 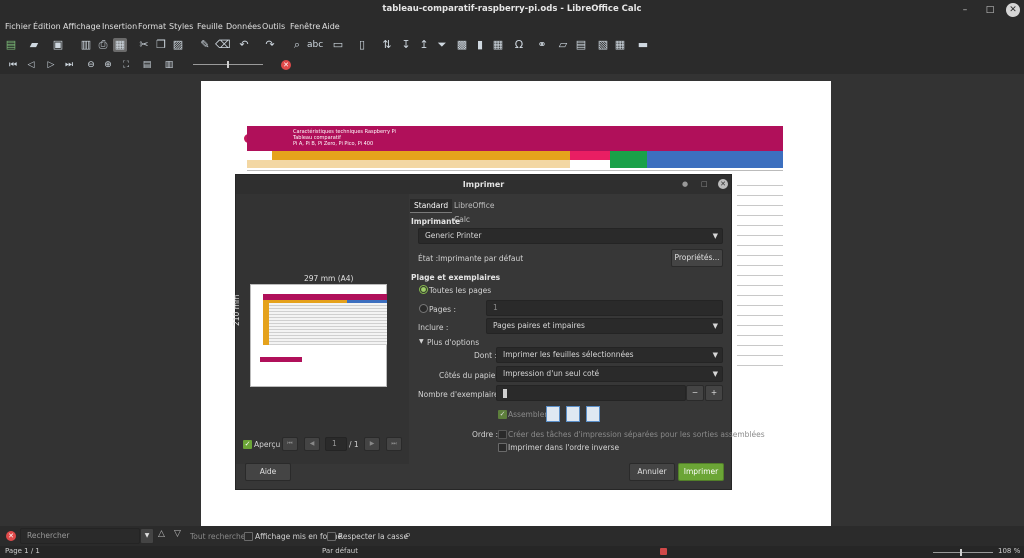 What do you see at coordinates (723, 184) in the screenshot?
I see `dialog-close-icon: ✕` at bounding box center [723, 184].